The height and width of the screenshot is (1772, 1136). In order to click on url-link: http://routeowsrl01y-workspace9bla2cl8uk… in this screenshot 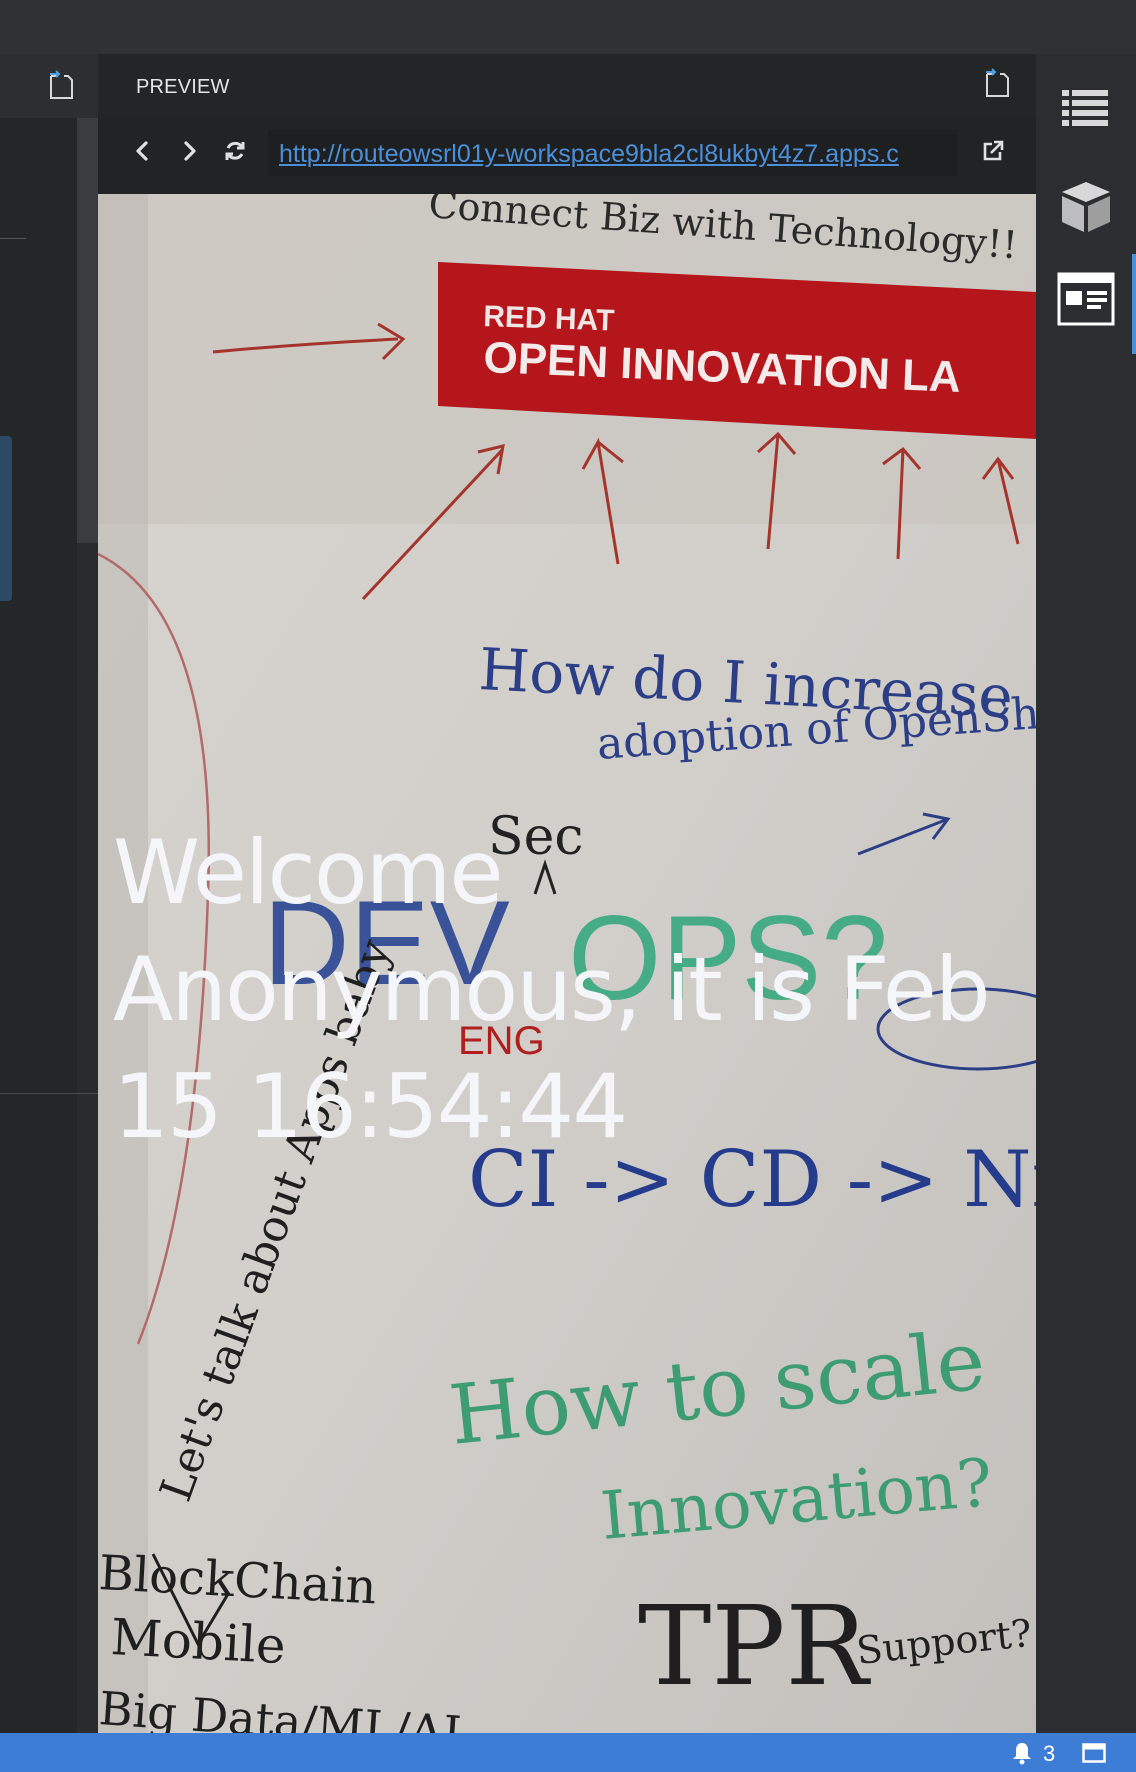, I will do `click(589, 154)`.